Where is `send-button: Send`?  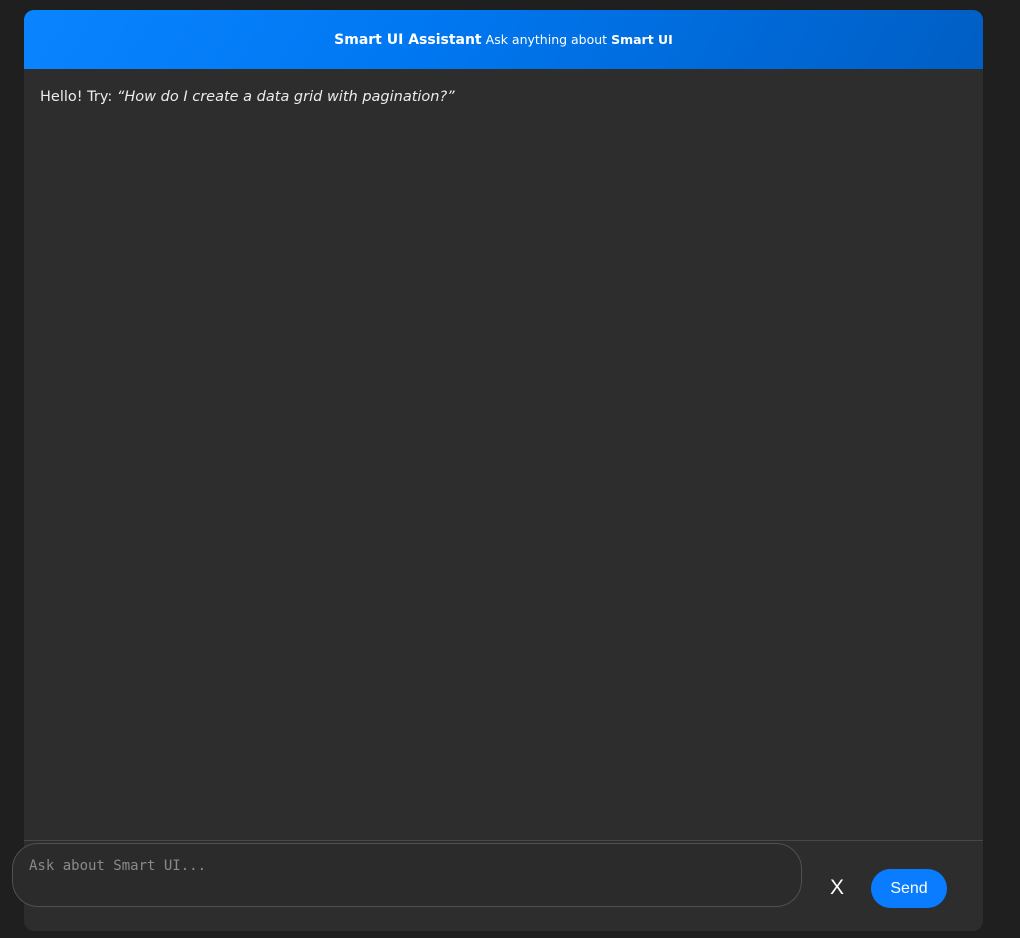 send-button: Send is located at coordinates (909, 888).